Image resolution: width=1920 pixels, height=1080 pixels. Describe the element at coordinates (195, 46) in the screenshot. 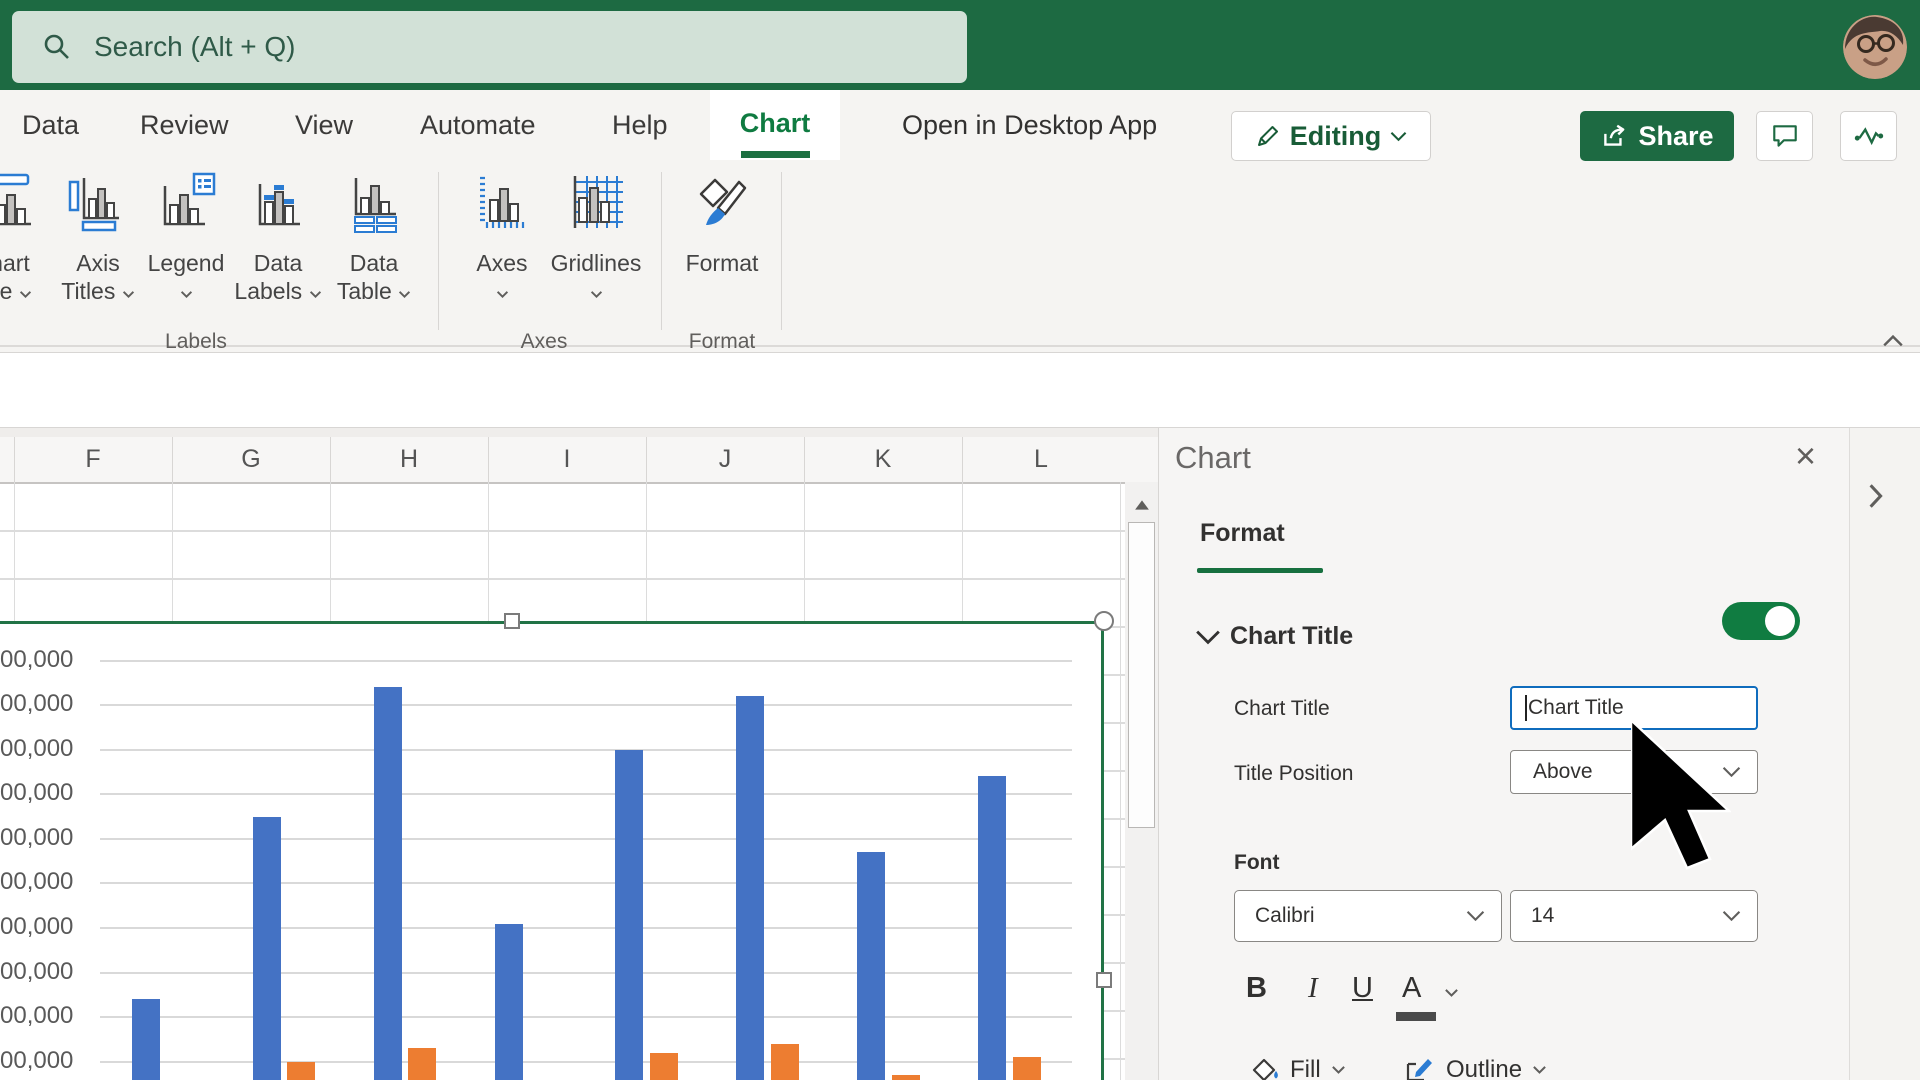

I see `search-placeholder: Search (Alt + Q)` at that location.